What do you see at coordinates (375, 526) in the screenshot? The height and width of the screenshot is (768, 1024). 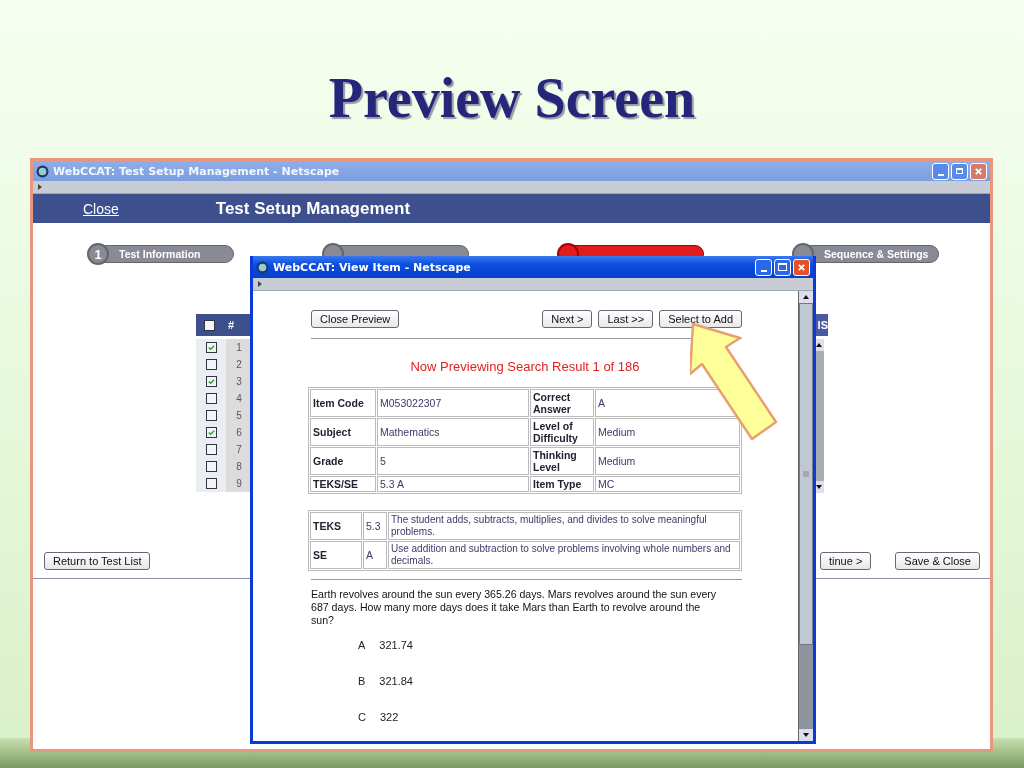 I see `field-value: 5.3` at bounding box center [375, 526].